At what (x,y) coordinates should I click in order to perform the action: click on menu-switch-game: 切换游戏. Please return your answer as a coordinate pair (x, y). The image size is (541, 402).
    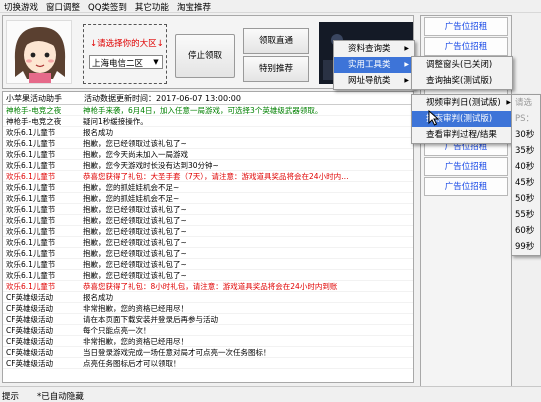
    Looking at the image, I should click on (21, 6).